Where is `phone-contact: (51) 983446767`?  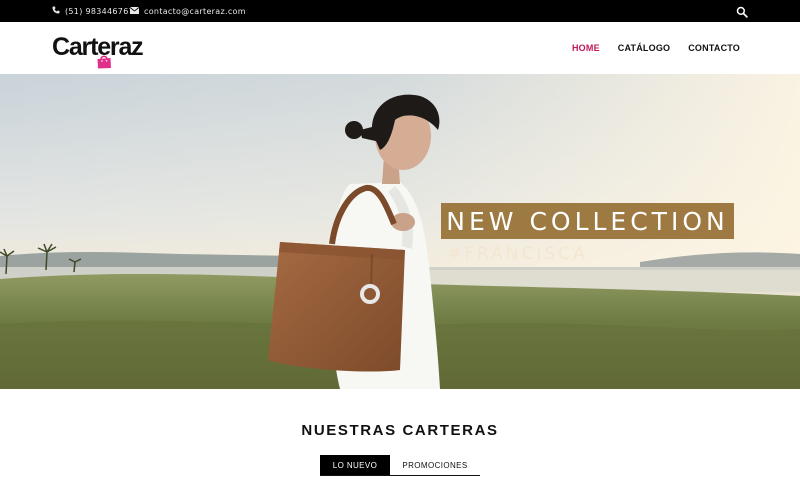 phone-contact: (51) 983446767 is located at coordinates (93, 11).